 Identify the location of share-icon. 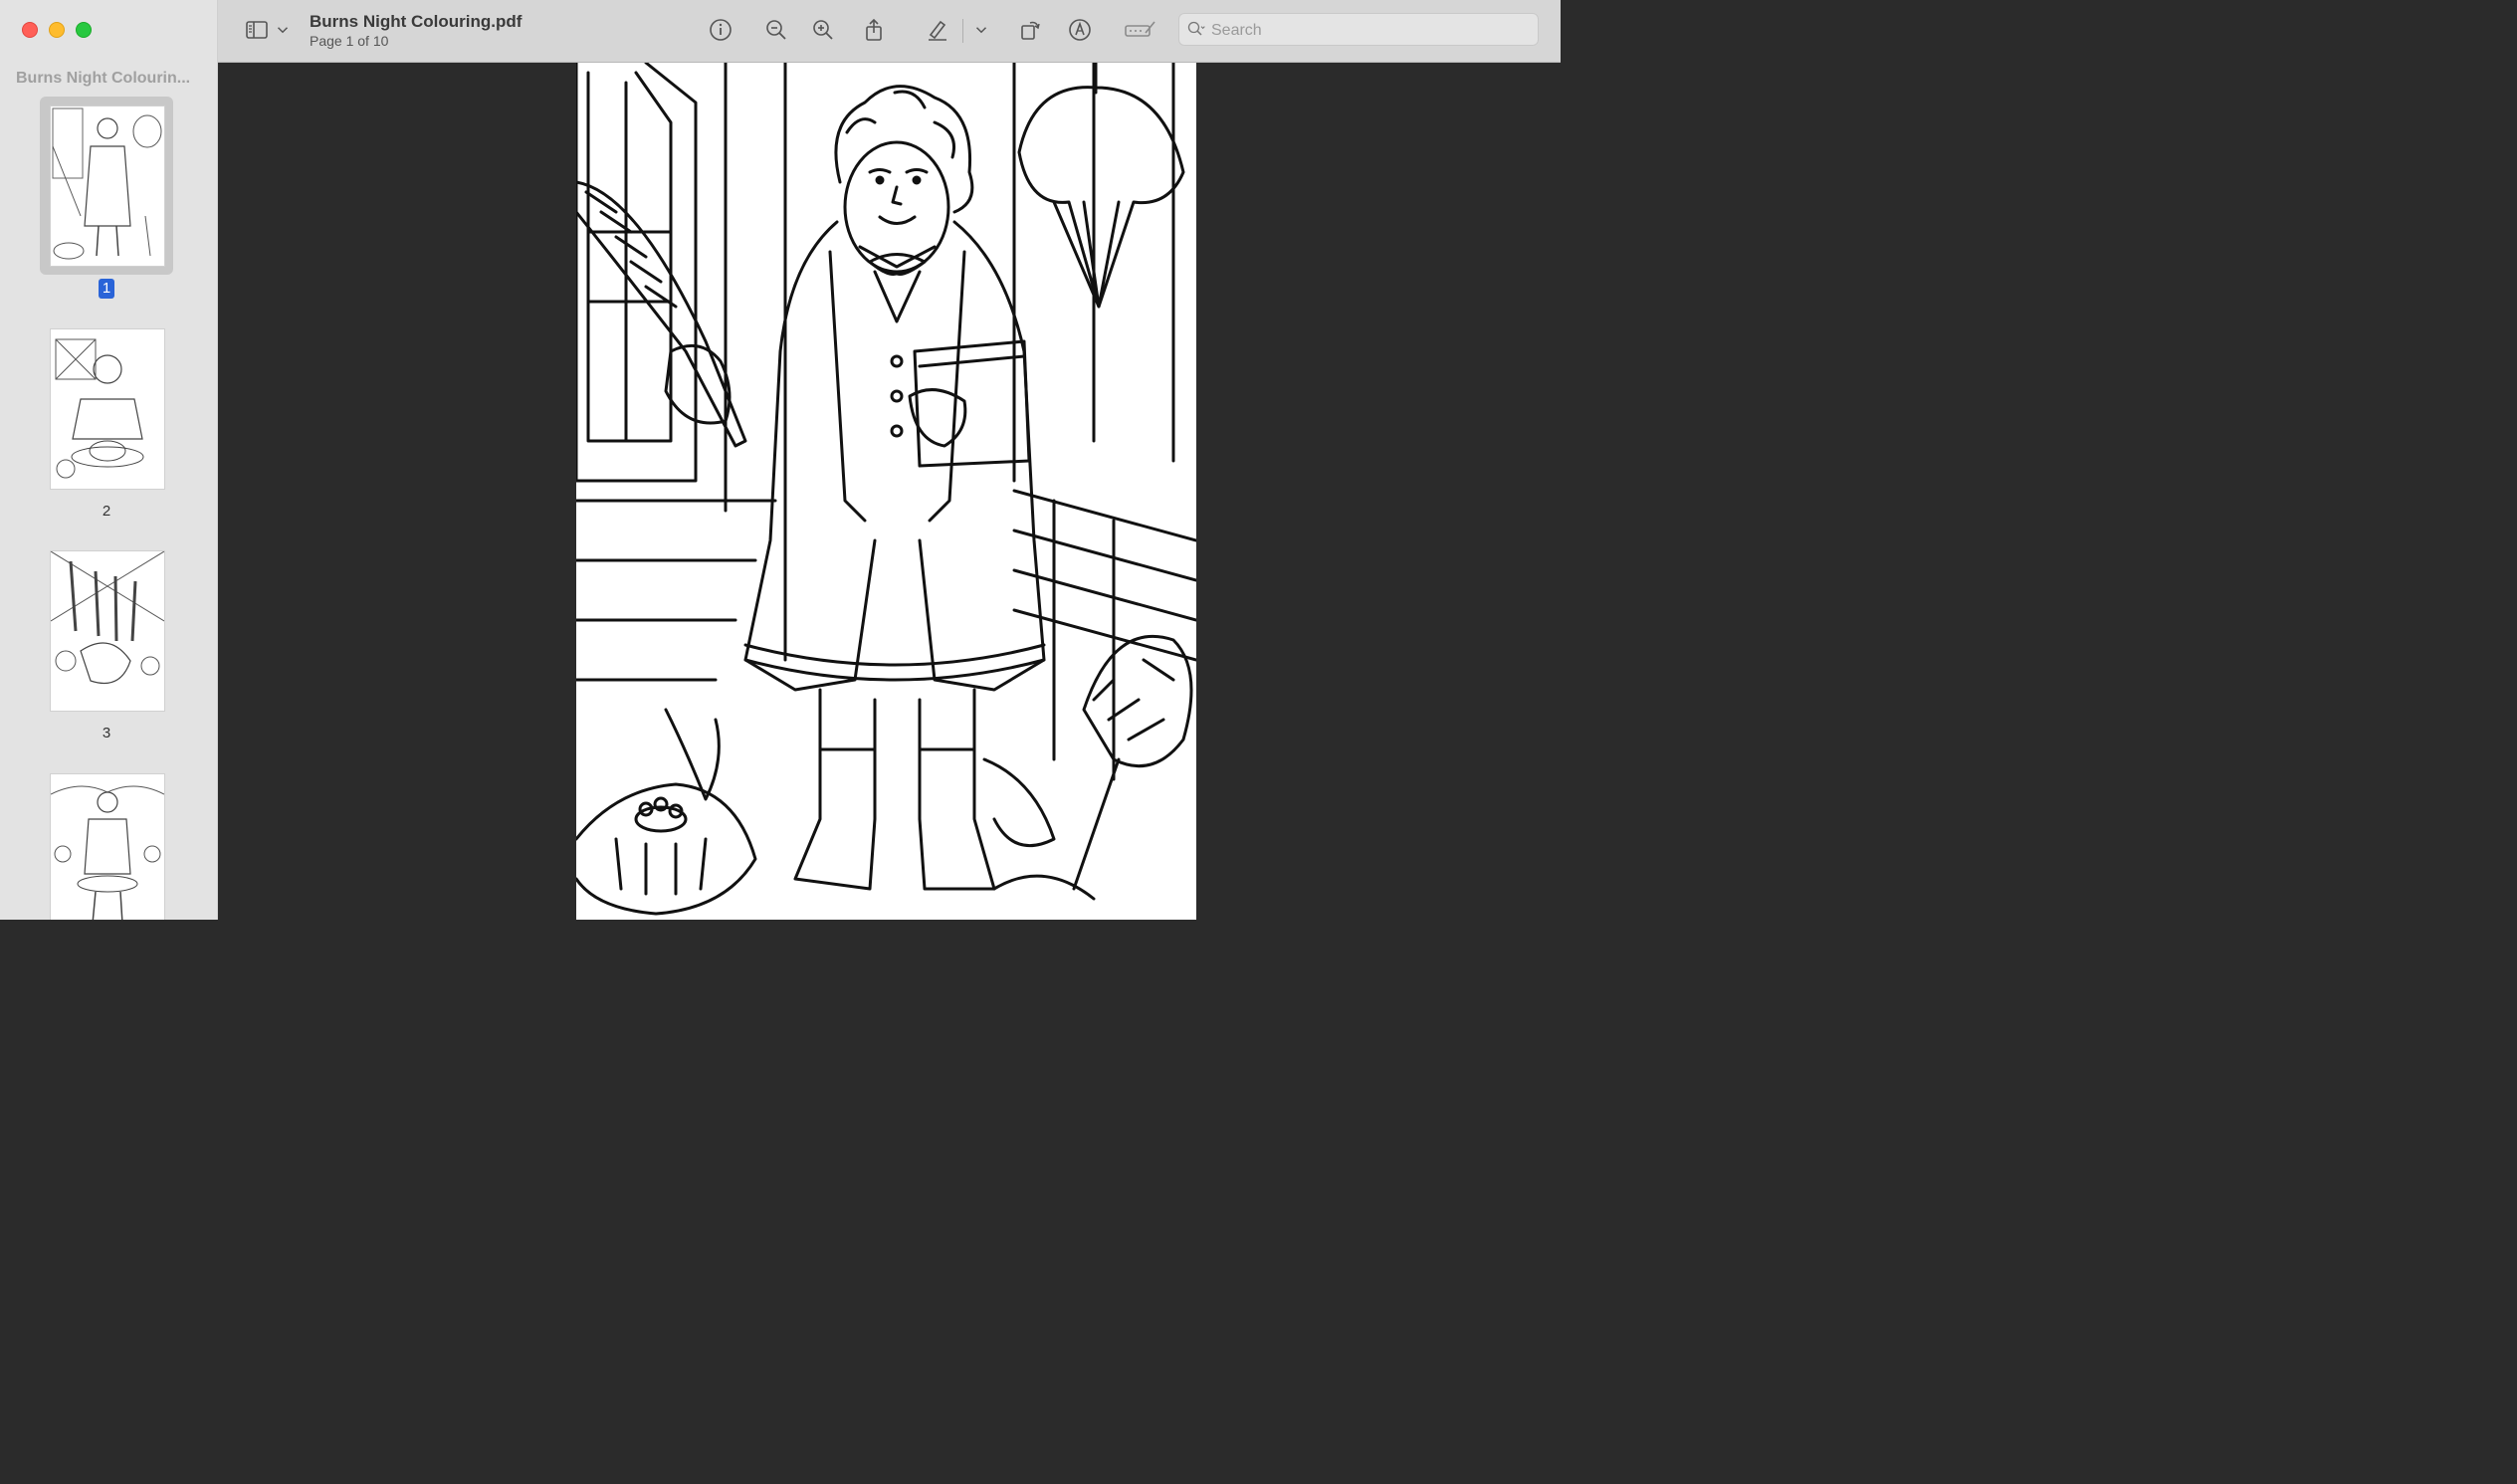
(874, 30).